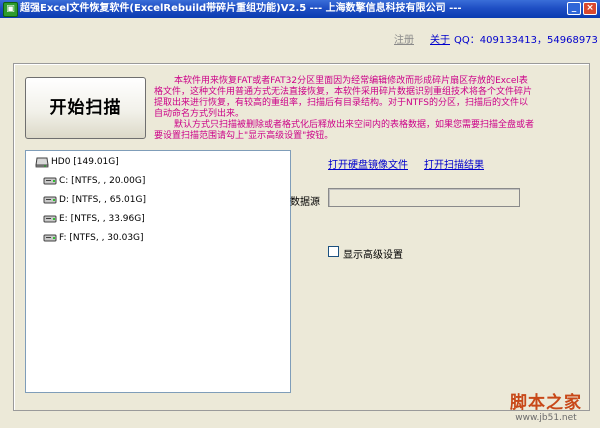 The image size is (600, 428). What do you see at coordinates (85, 162) in the screenshot?
I see `tree-item-label: HD0 [149.01G]` at bounding box center [85, 162].